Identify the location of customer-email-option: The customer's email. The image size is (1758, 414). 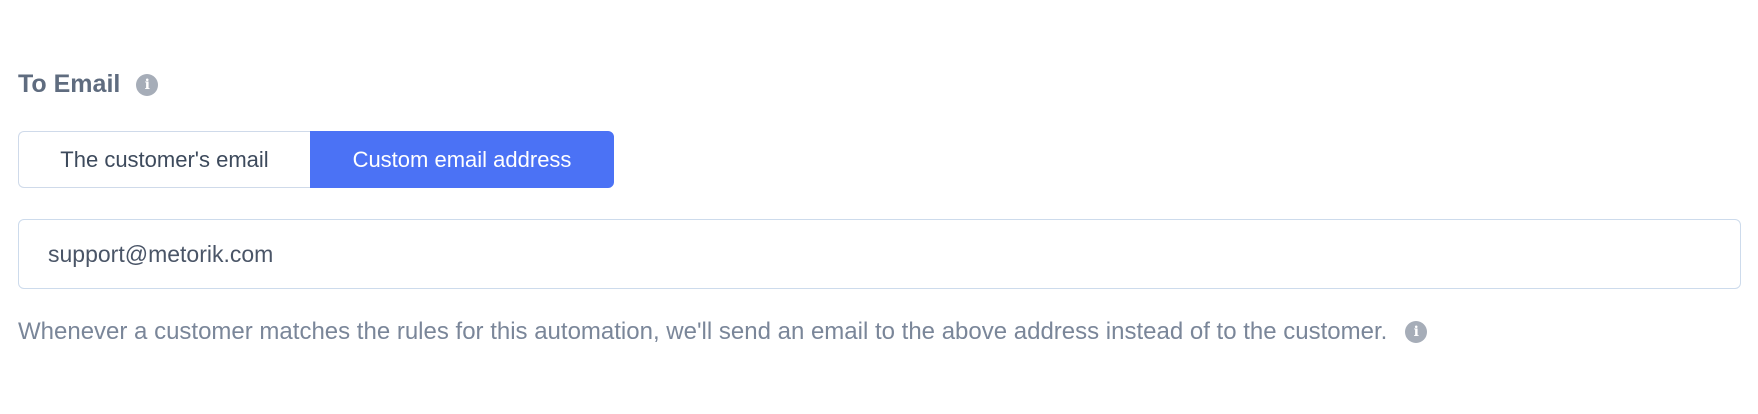
(164, 159).